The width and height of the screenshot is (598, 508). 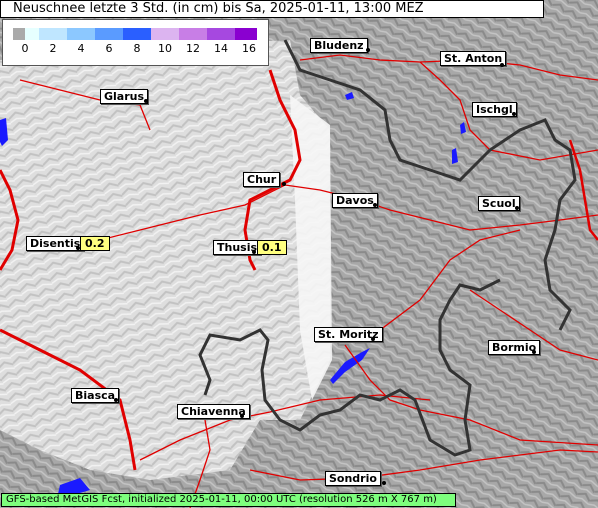 What do you see at coordinates (124, 96) in the screenshot?
I see `city-label-glarus: Glarus` at bounding box center [124, 96].